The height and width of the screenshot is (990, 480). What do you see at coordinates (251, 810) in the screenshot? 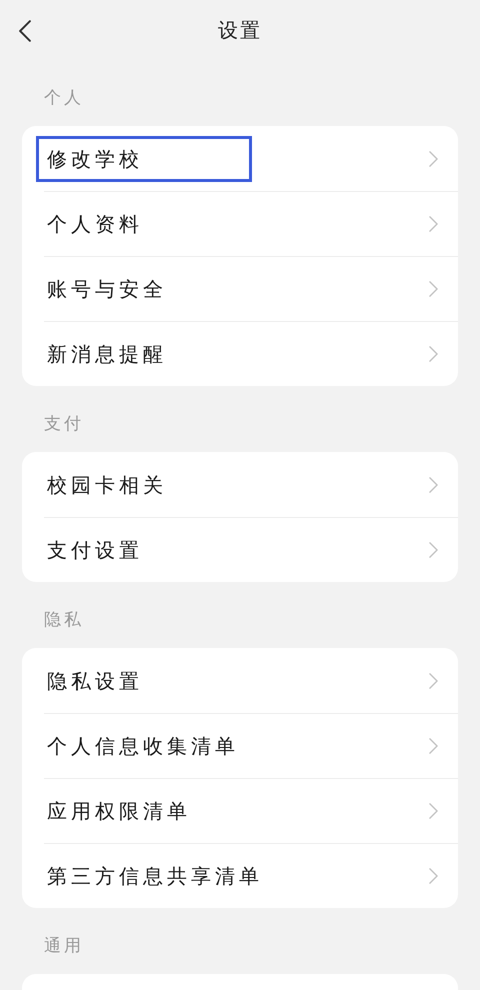
I see `settings-row: 应用权限清单` at bounding box center [251, 810].